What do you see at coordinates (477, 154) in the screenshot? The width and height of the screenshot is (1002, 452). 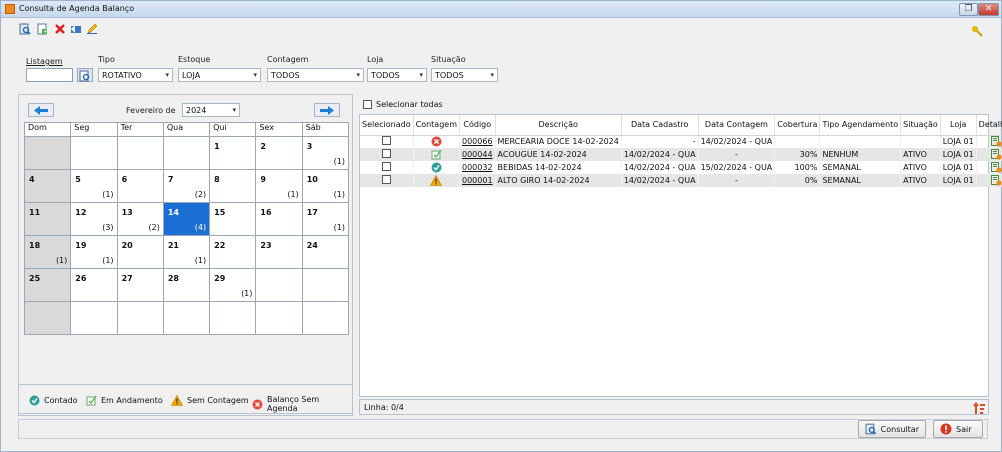 I see `codigo-link: 000044` at bounding box center [477, 154].